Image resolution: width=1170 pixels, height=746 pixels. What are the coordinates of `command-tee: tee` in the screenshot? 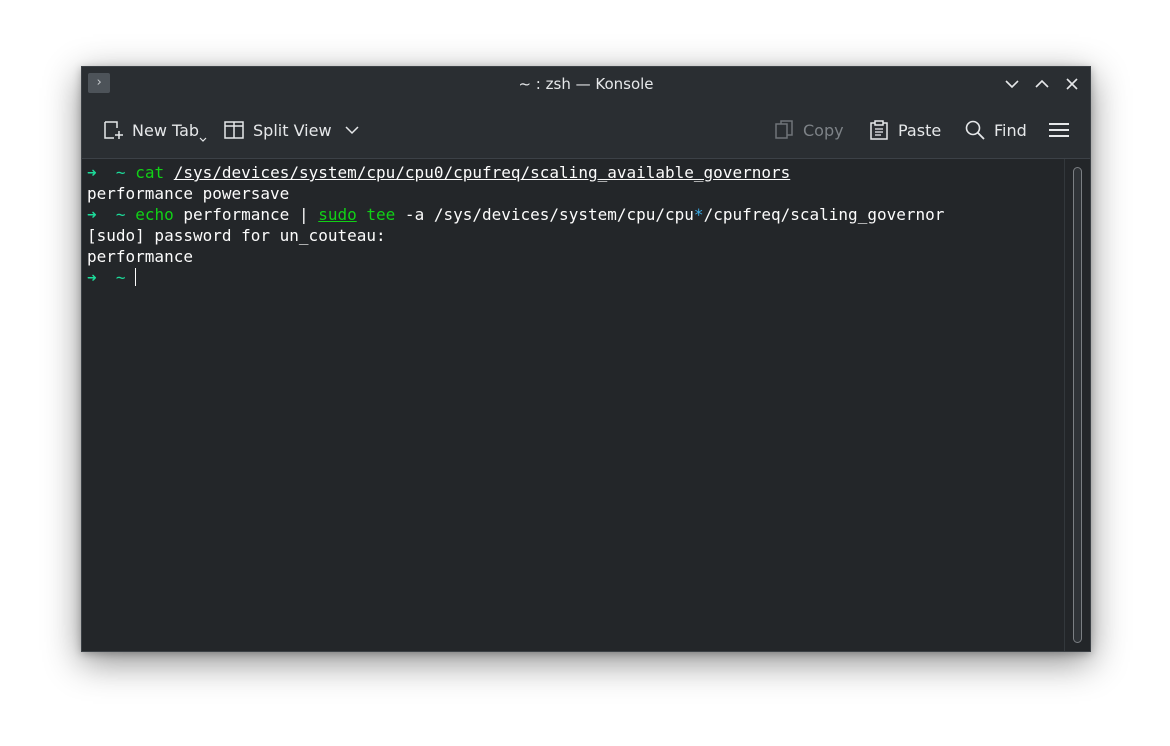 It's located at (381, 214).